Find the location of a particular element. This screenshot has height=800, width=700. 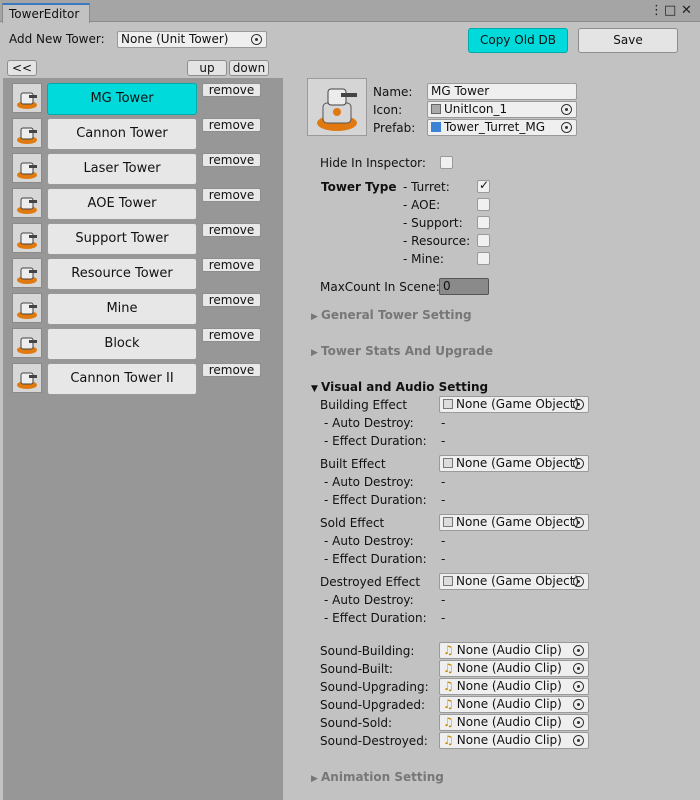

tower-type-option-label: - AOE: is located at coordinates (422, 205).